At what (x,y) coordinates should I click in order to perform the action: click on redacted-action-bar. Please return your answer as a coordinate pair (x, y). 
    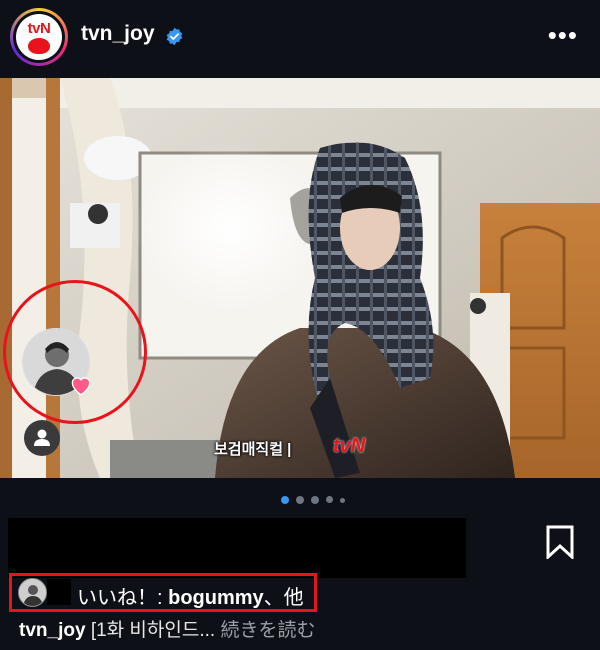
    Looking at the image, I should click on (237, 548).